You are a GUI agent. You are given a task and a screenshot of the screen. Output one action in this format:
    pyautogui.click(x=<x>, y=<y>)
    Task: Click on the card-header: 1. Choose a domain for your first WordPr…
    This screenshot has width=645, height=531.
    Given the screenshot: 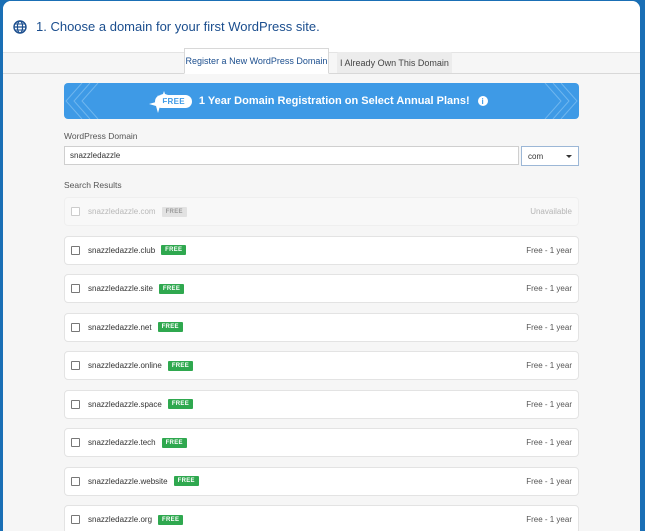 What is the action you would take?
    pyautogui.click(x=321, y=27)
    